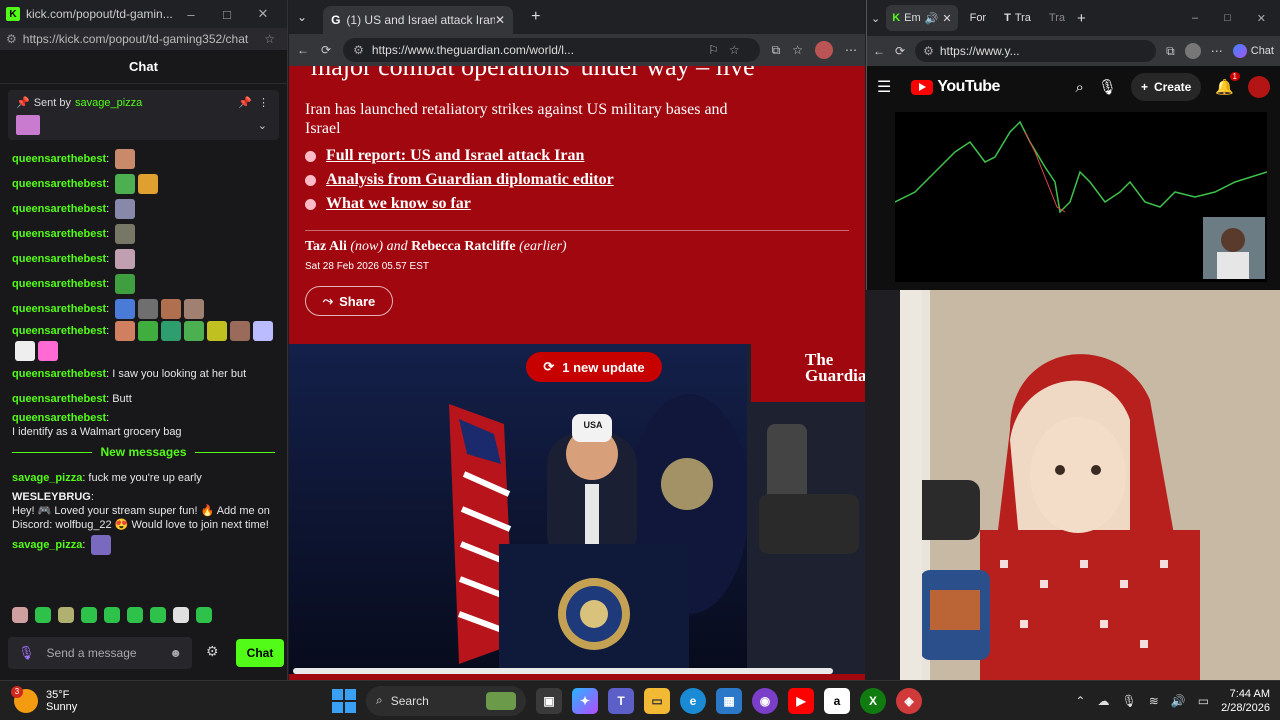  Describe the element at coordinates (729, 700) in the screenshot. I see `microsoft-store-icon: ▦` at that location.